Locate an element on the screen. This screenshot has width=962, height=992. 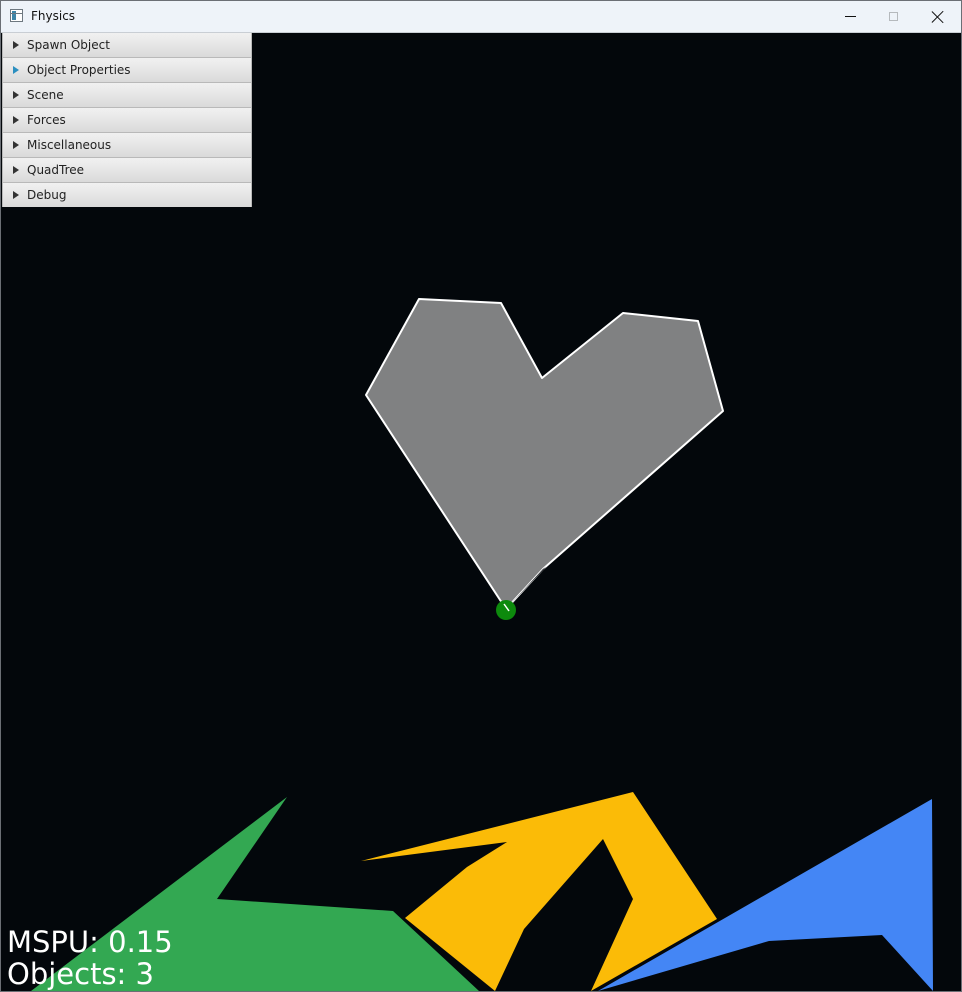
menu-item-debug: Debug is located at coordinates (127, 195).